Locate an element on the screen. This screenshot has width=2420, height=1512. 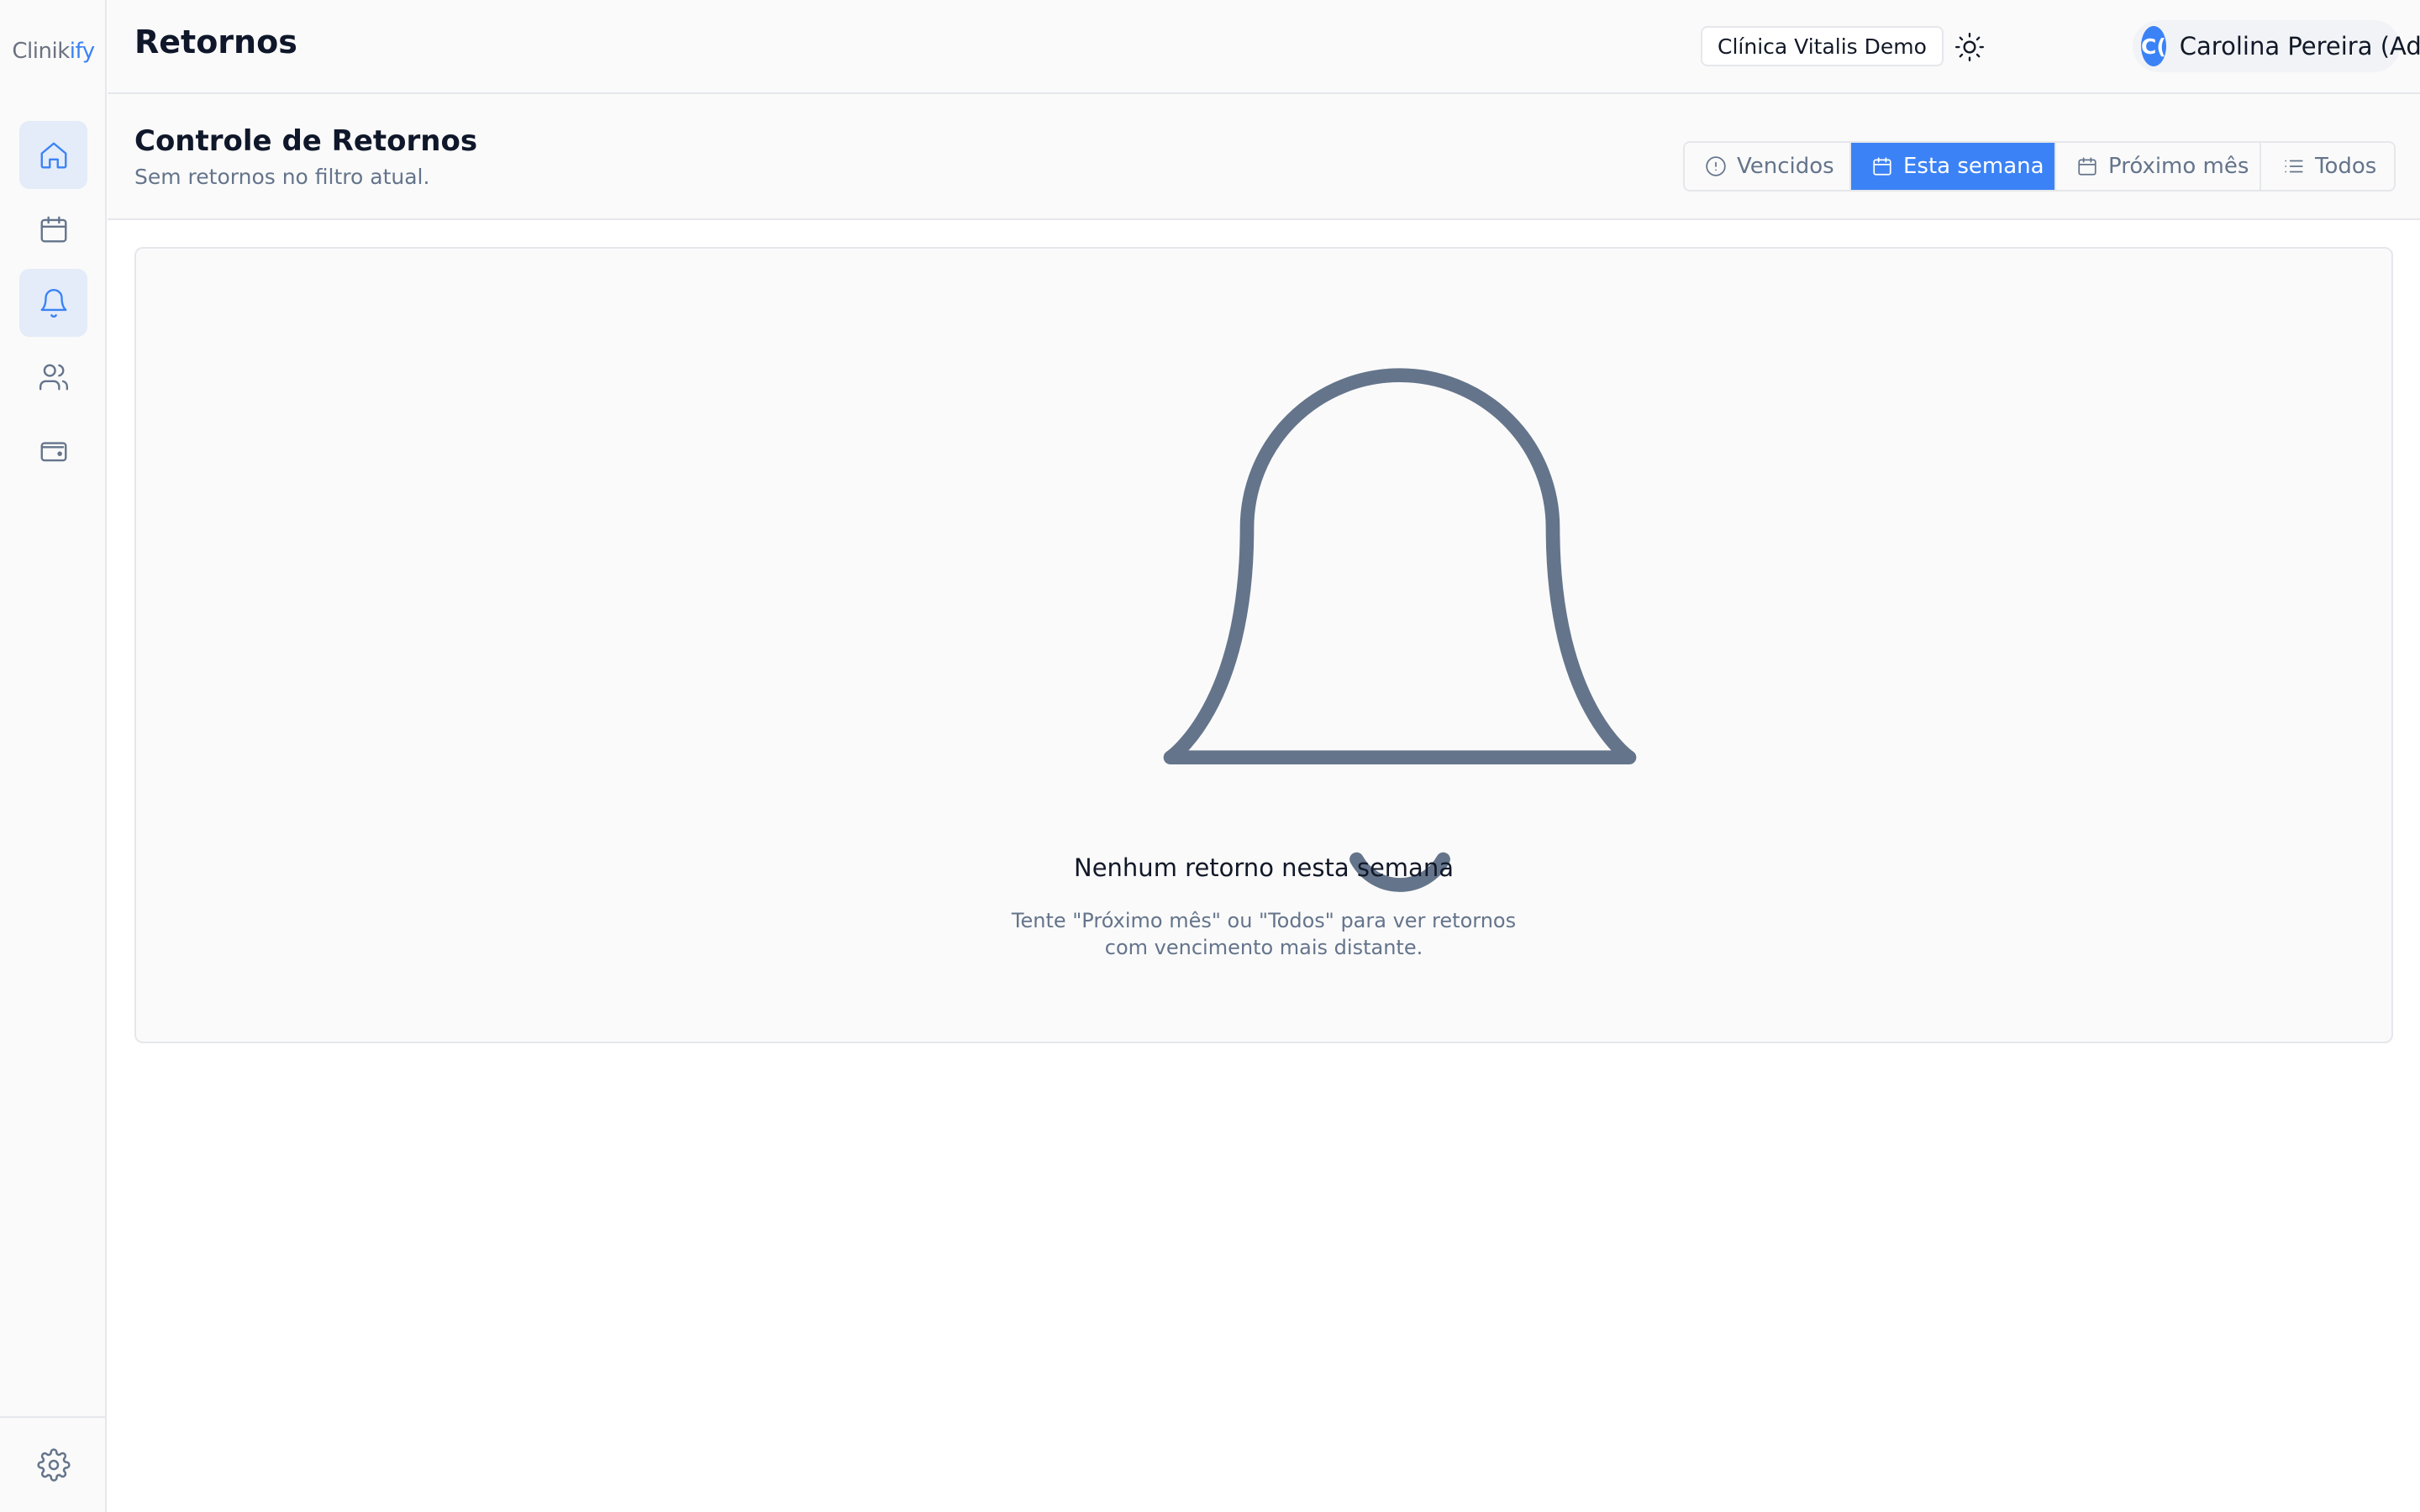
sidebar-settings is located at coordinates (53, 1464).